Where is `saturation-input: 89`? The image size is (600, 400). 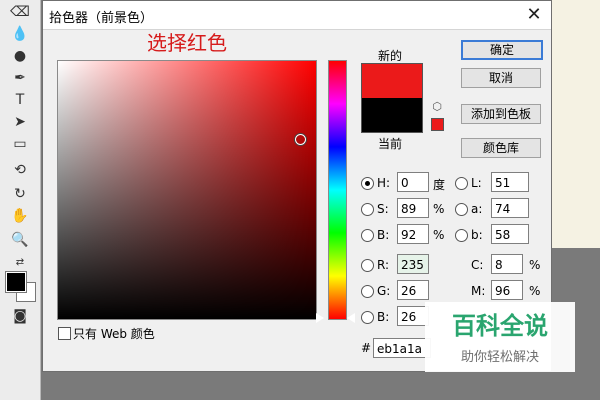 saturation-input: 89 is located at coordinates (413, 208).